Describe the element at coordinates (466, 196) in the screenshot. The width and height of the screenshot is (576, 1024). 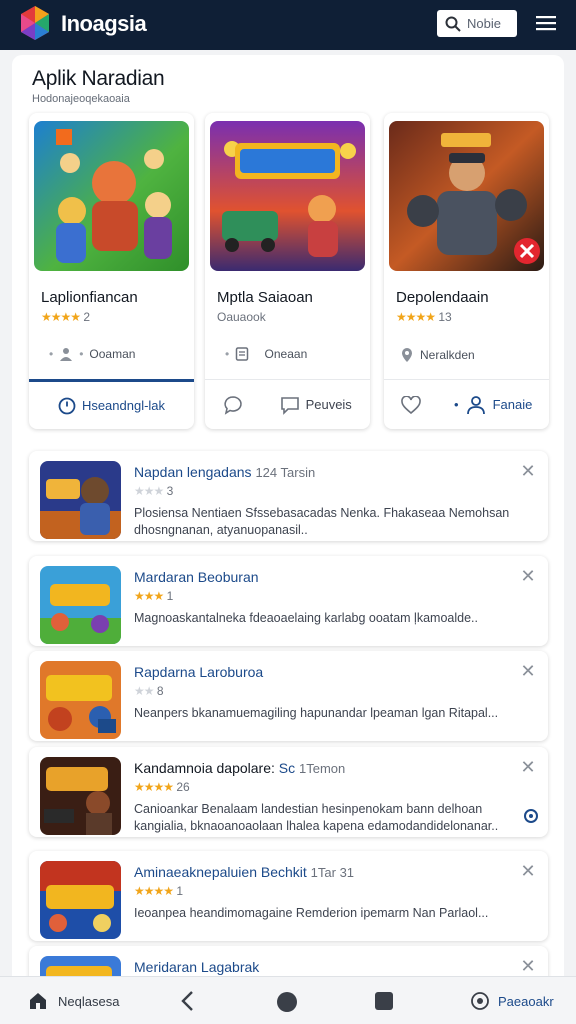
I see `featured-card-3-artwork` at that location.